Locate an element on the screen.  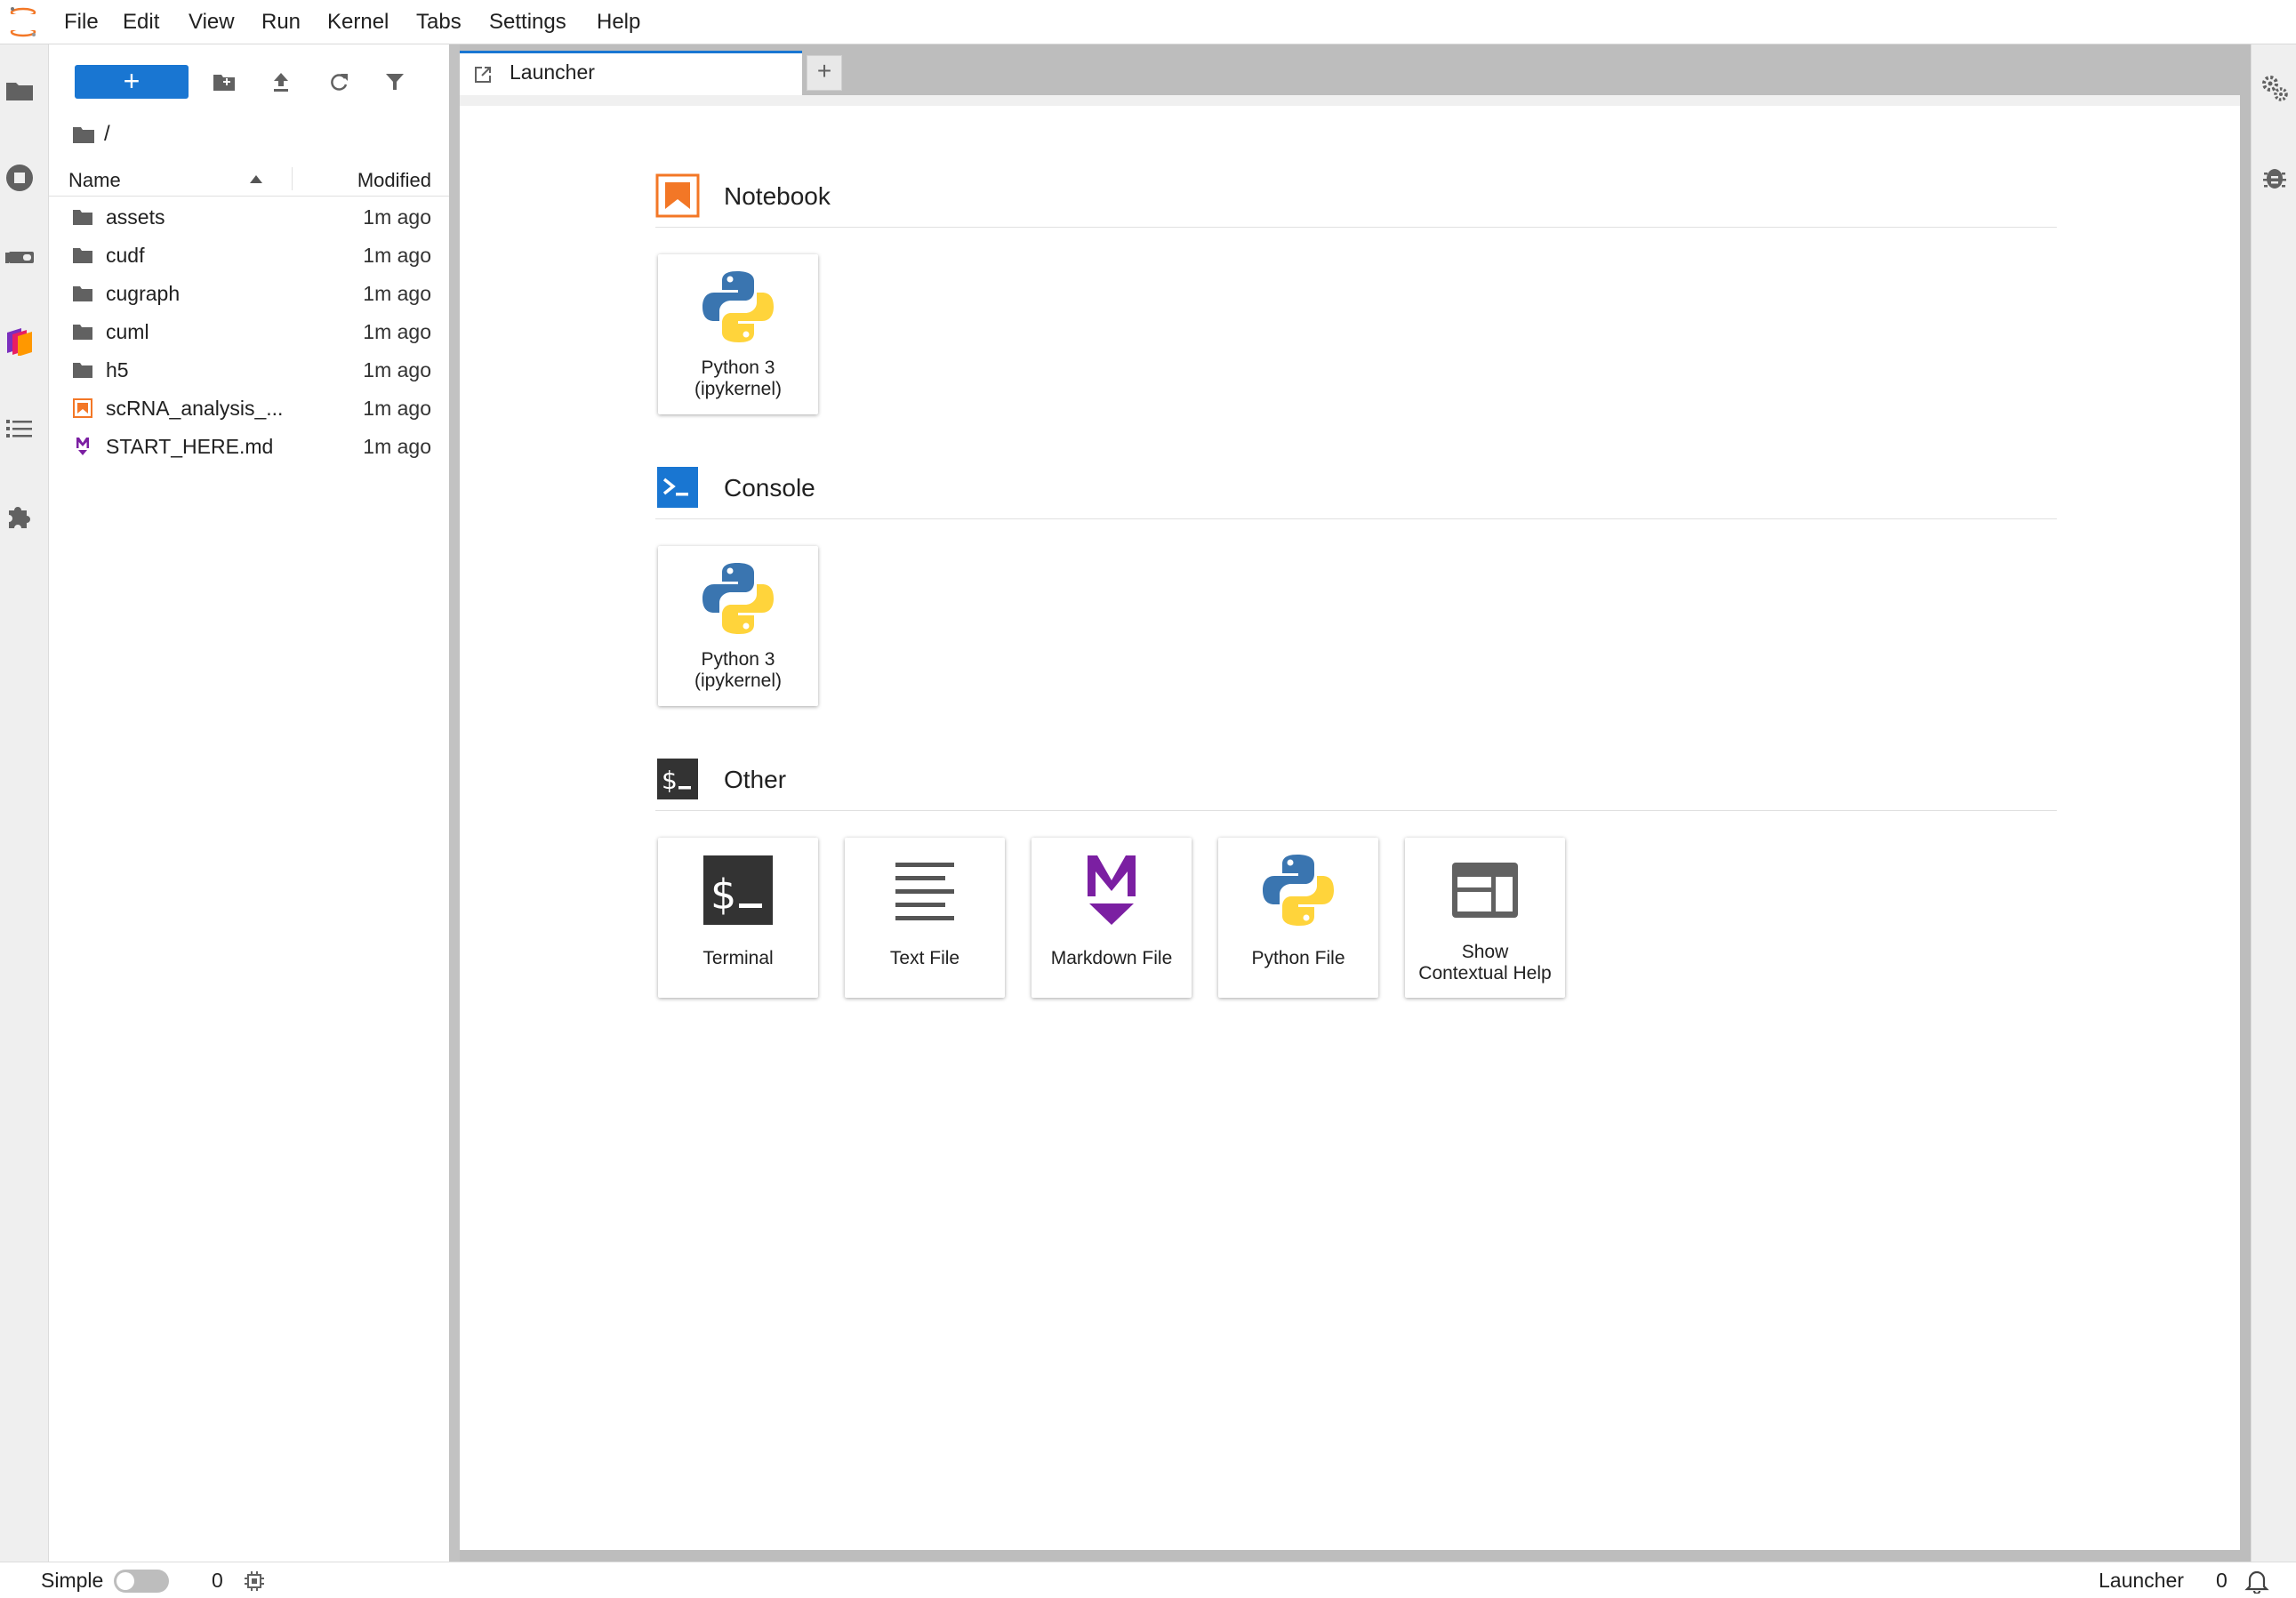
card-label: Show is located at coordinates (1485, 952).